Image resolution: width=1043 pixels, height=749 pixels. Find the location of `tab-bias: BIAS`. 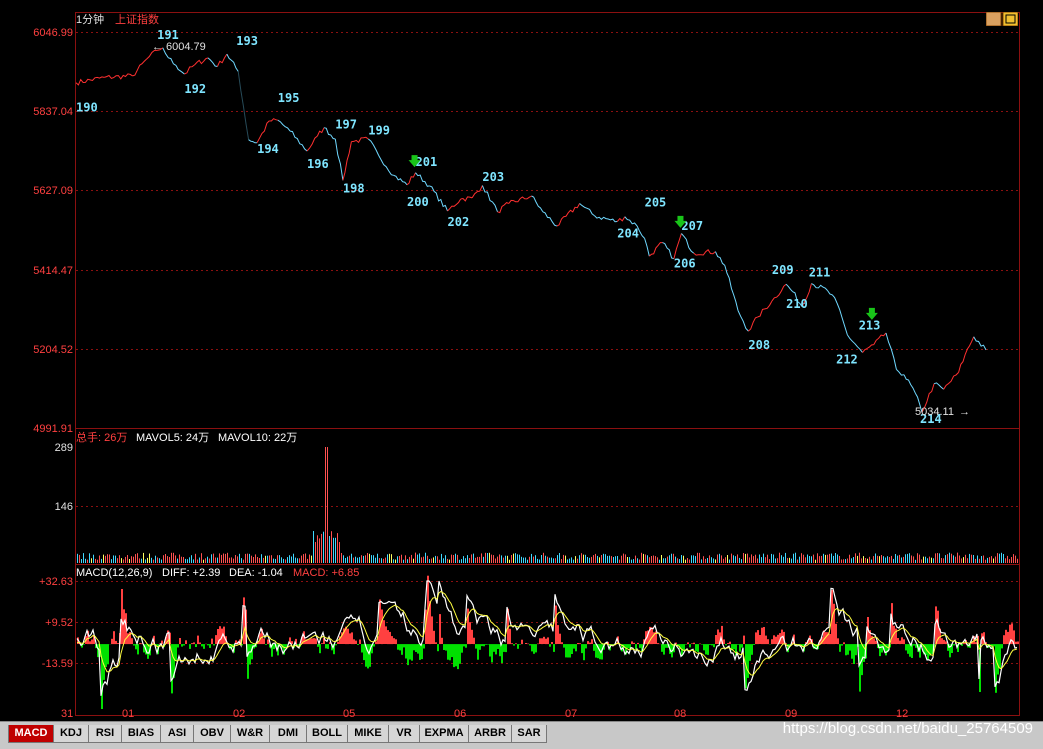

tab-bias: BIAS is located at coordinates (141, 734).